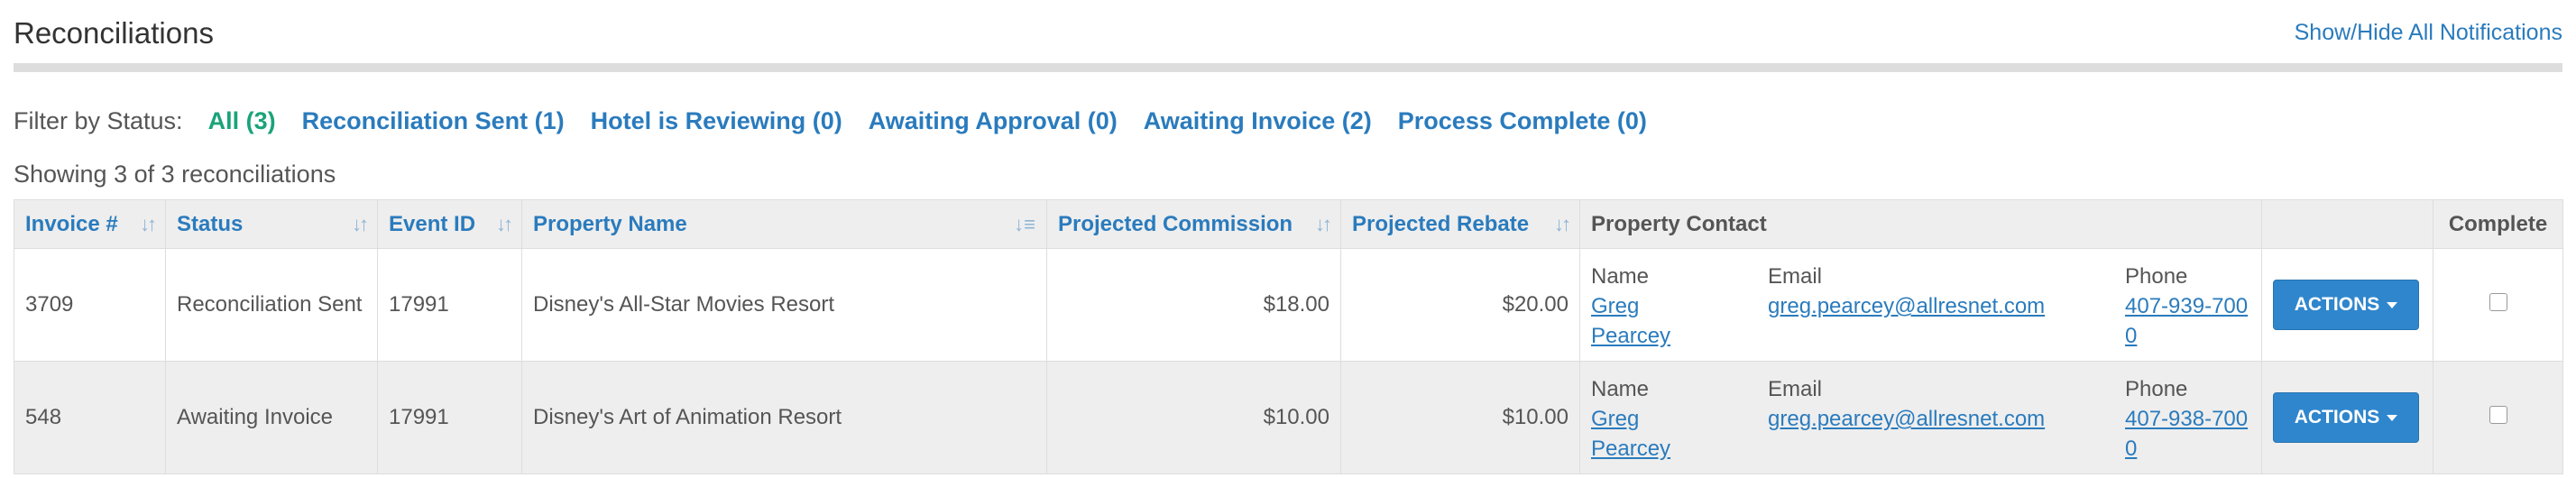 The height and width of the screenshot is (478, 2576). I want to click on column-header-label: Status, so click(211, 223).